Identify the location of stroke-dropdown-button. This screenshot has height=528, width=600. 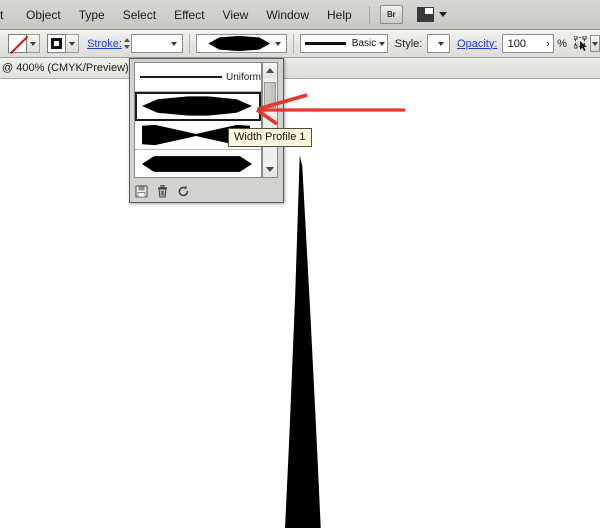
(72, 43).